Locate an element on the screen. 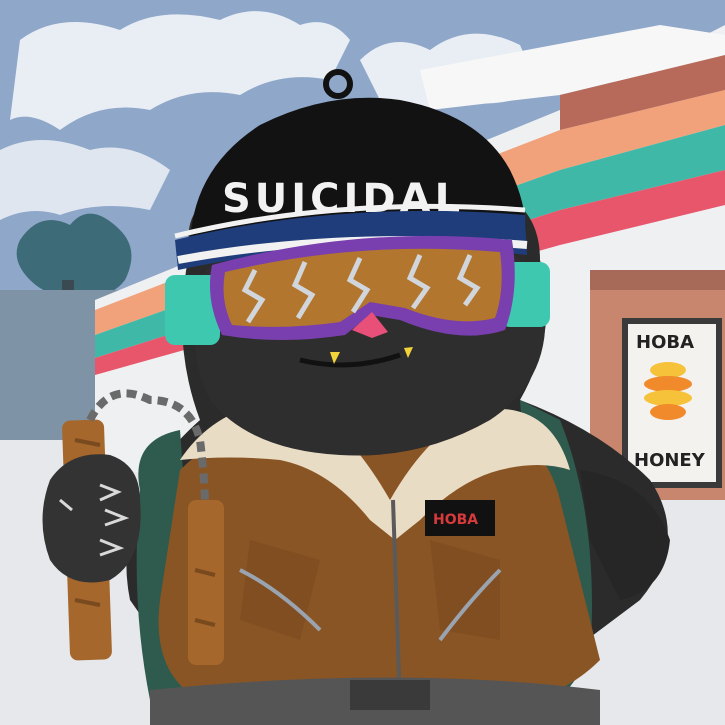 Image resolution: width=725 pixels, height=725 pixels. belt-buckle is located at coordinates (390, 695).